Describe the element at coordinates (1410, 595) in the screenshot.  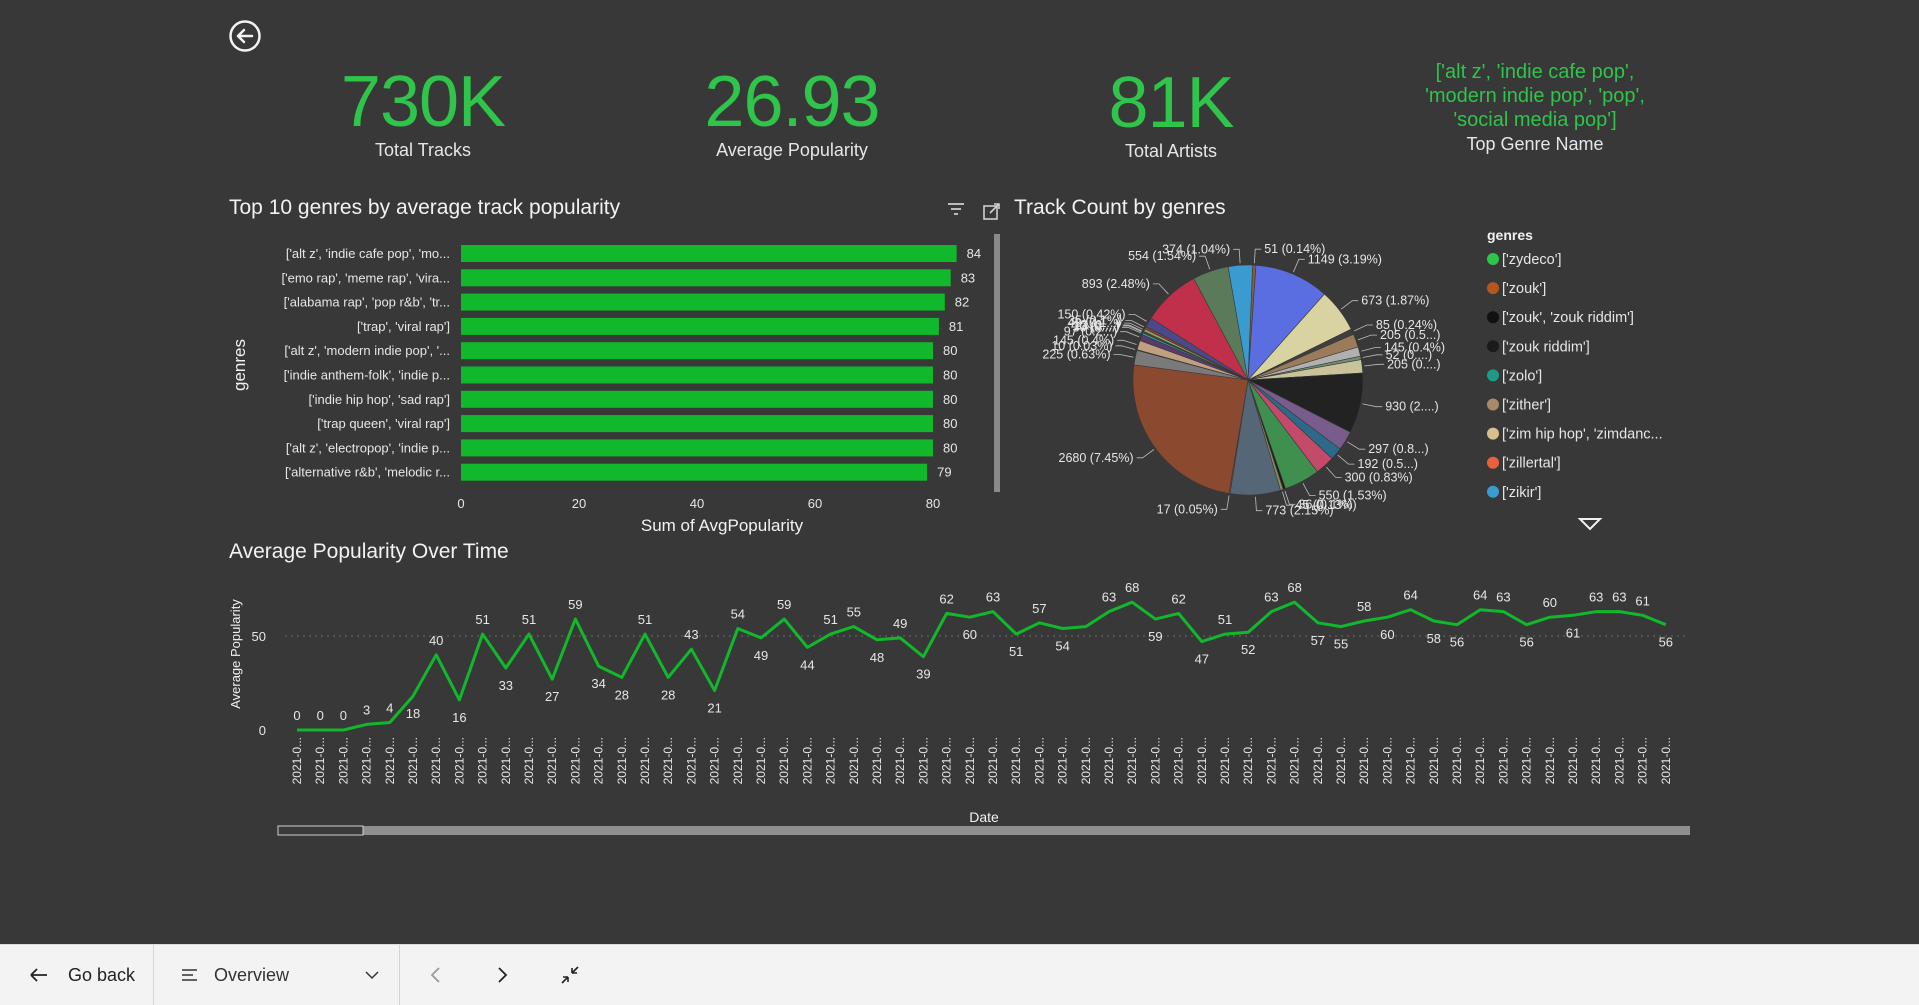
I see `line-data-label: 64` at that location.